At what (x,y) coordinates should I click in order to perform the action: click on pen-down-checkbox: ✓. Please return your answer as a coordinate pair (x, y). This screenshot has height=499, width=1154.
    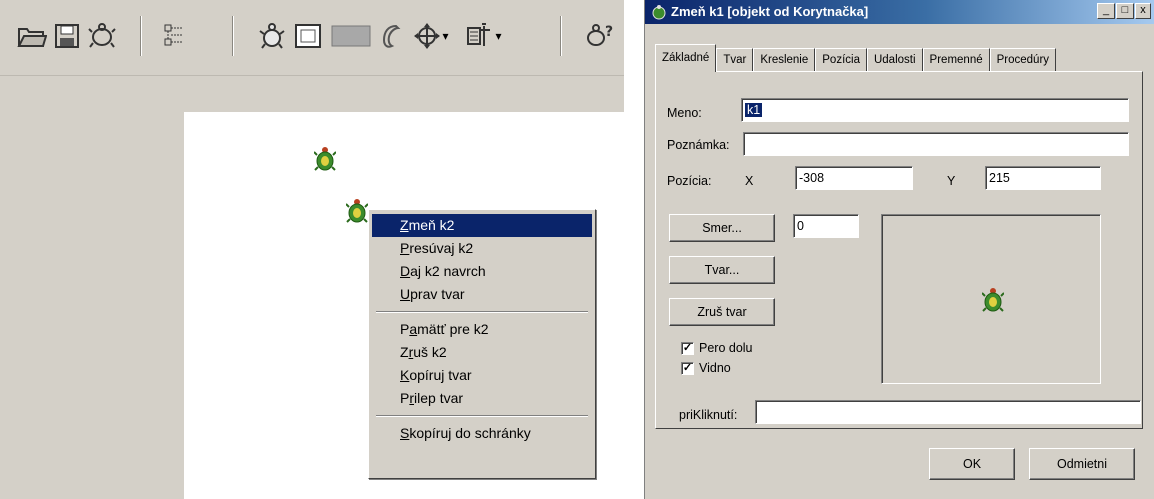
    Looking at the image, I should click on (687, 348).